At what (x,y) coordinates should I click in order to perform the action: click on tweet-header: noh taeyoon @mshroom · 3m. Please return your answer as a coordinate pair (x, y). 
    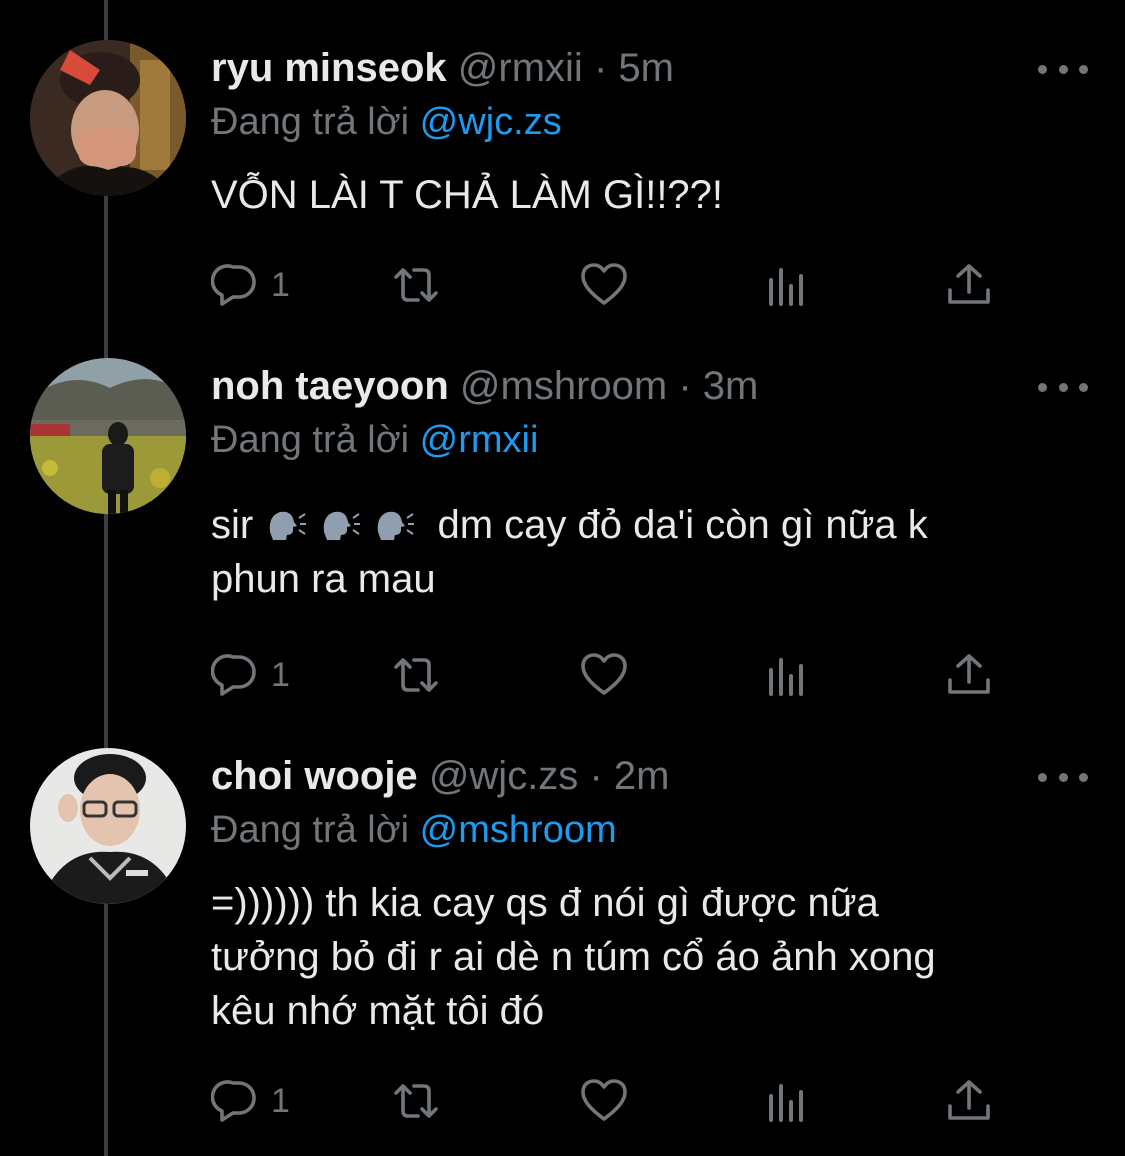
    Looking at the image, I should click on (484, 386).